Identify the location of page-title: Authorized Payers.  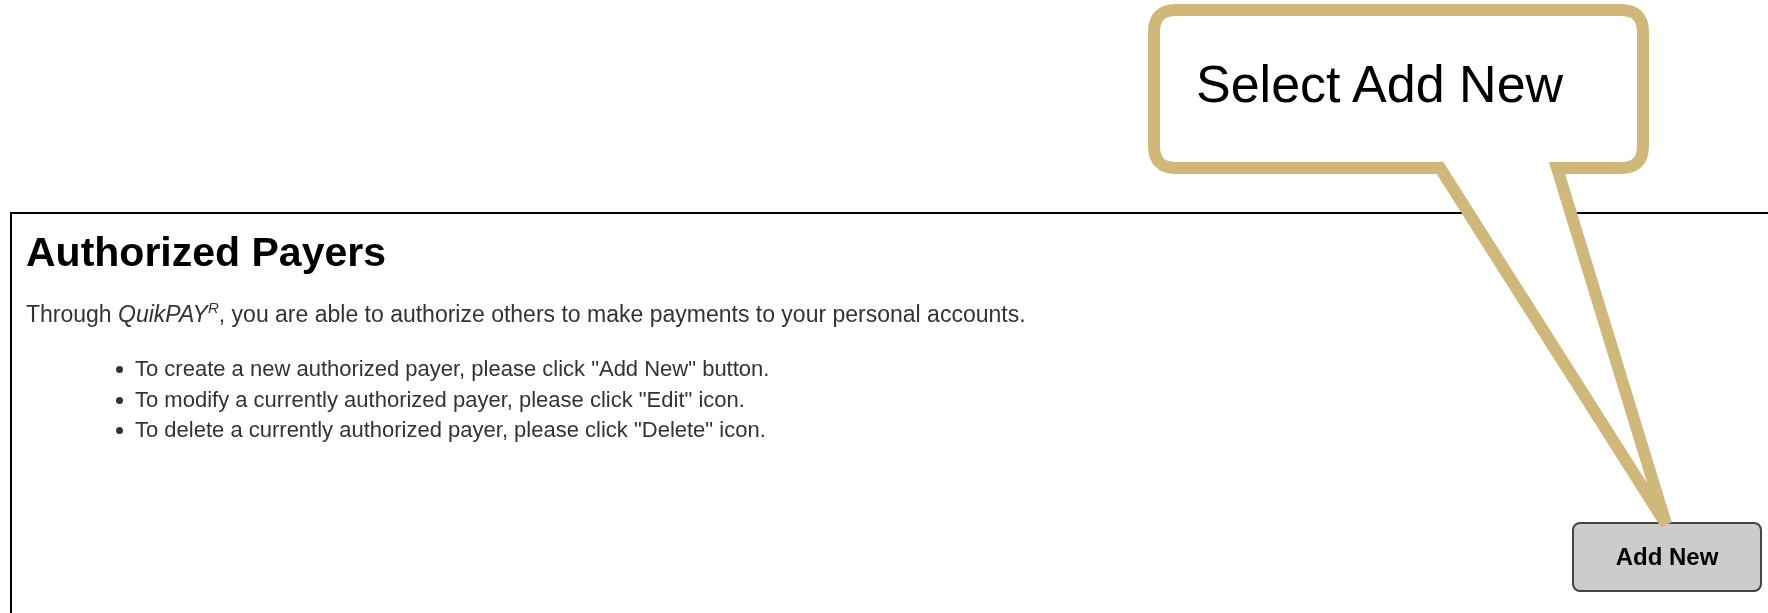
(206, 252).